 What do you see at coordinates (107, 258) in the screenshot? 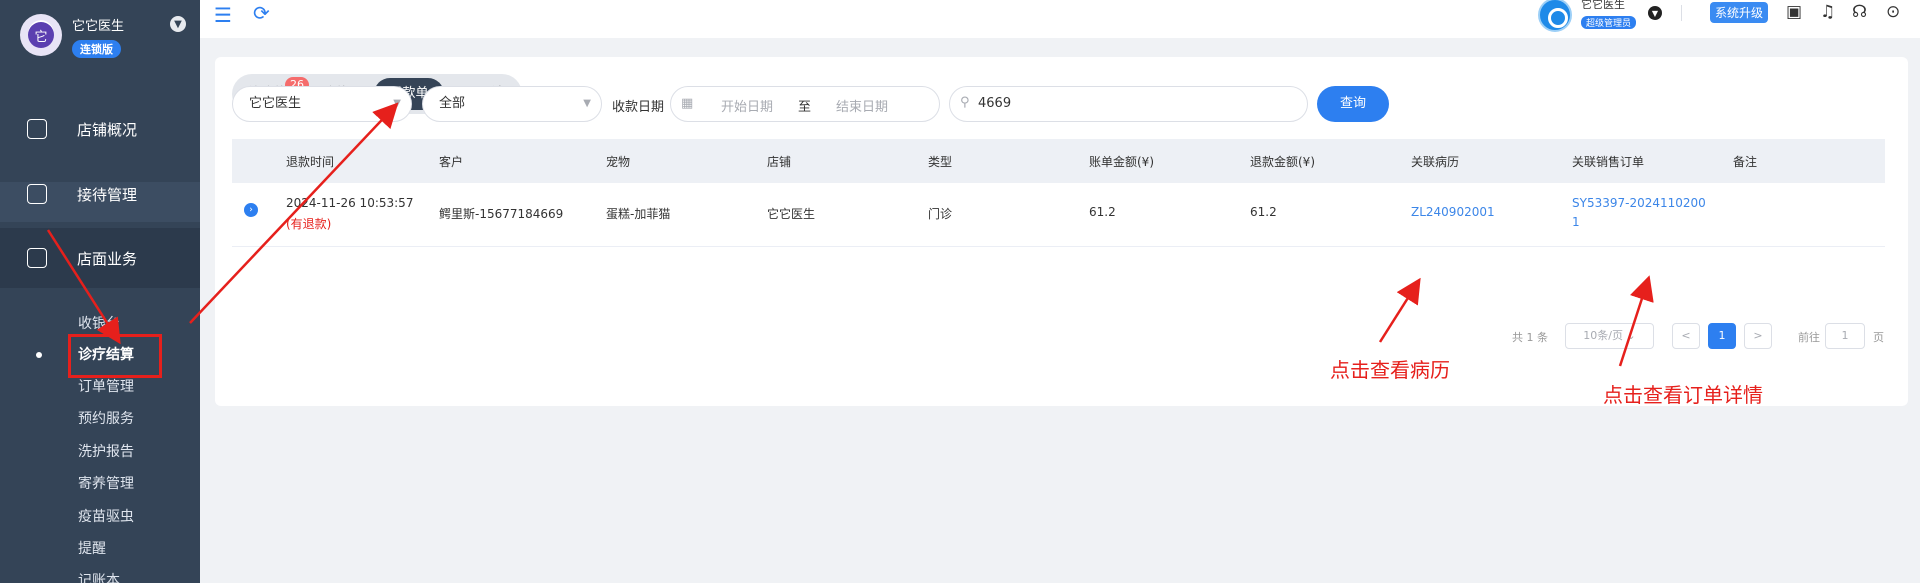
I see `sidebar-item-label: 店面业务` at bounding box center [107, 258].